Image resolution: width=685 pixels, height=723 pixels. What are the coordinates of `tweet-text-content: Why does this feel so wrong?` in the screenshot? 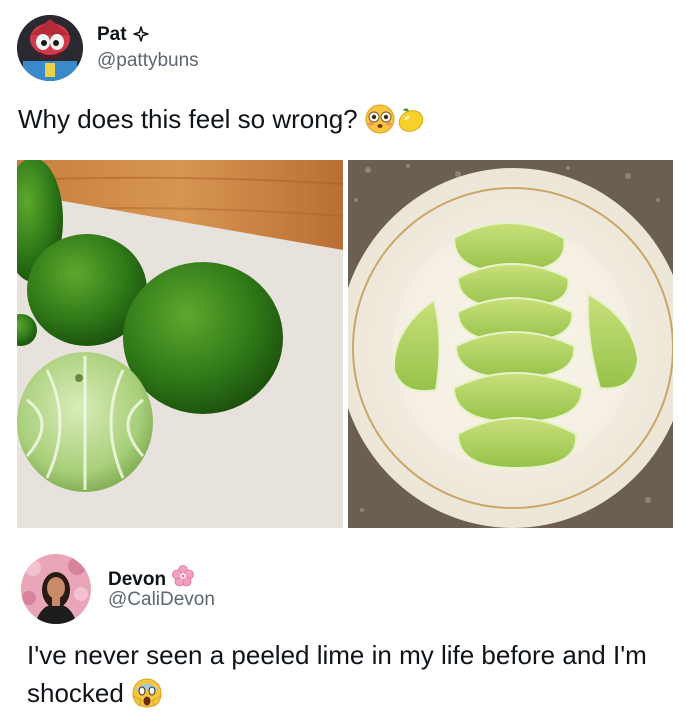 It's located at (188, 119).